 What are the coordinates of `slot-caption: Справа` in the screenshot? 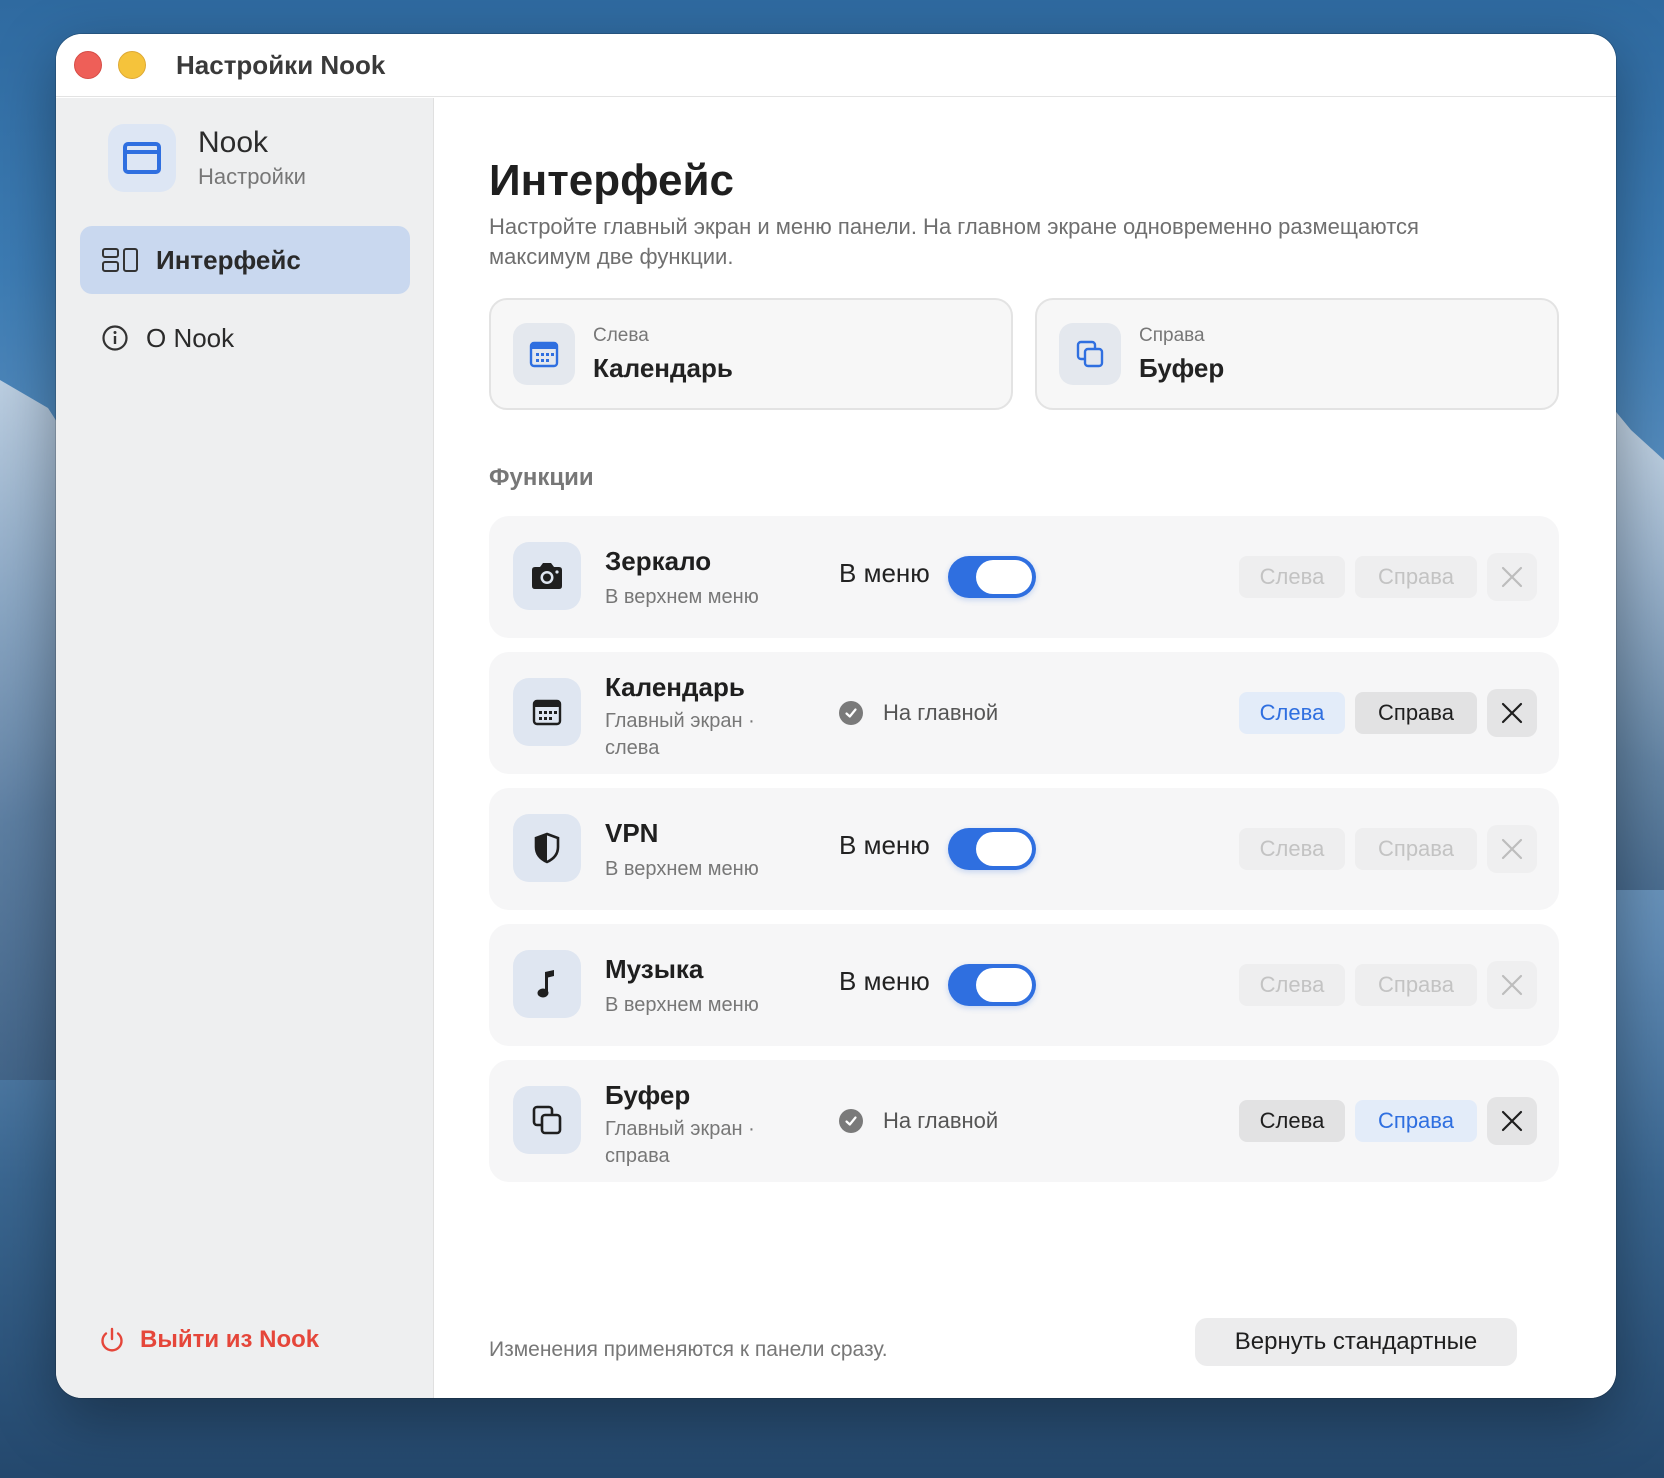 It's located at (1172, 335).